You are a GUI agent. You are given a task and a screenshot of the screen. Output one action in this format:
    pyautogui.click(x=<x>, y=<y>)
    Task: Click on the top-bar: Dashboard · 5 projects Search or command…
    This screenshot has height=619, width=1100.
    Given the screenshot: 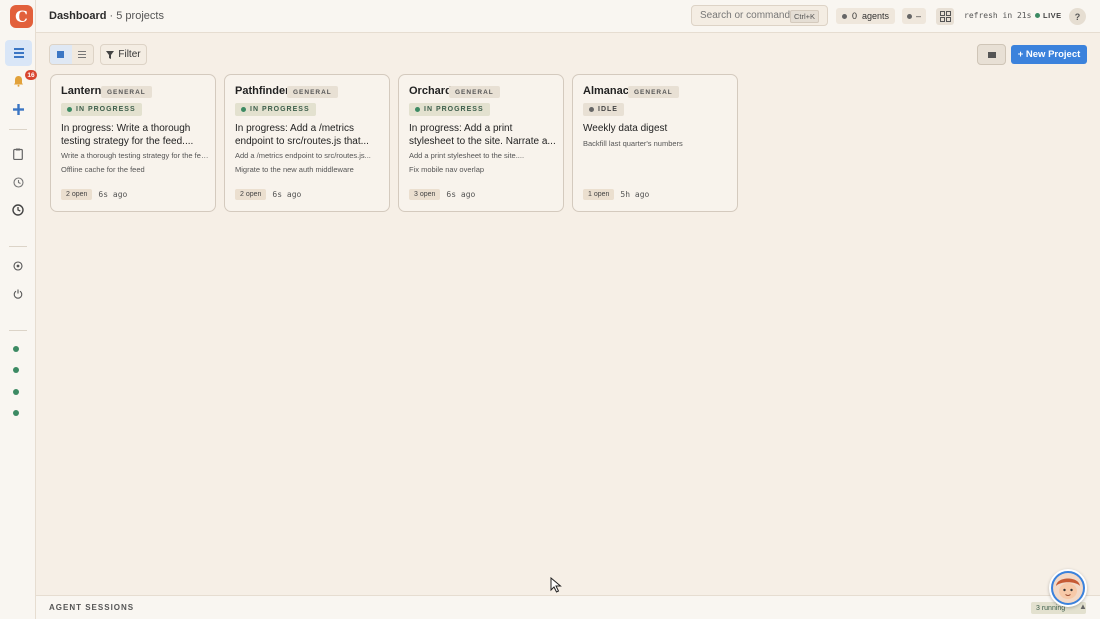 What is the action you would take?
    pyautogui.click(x=568, y=16)
    